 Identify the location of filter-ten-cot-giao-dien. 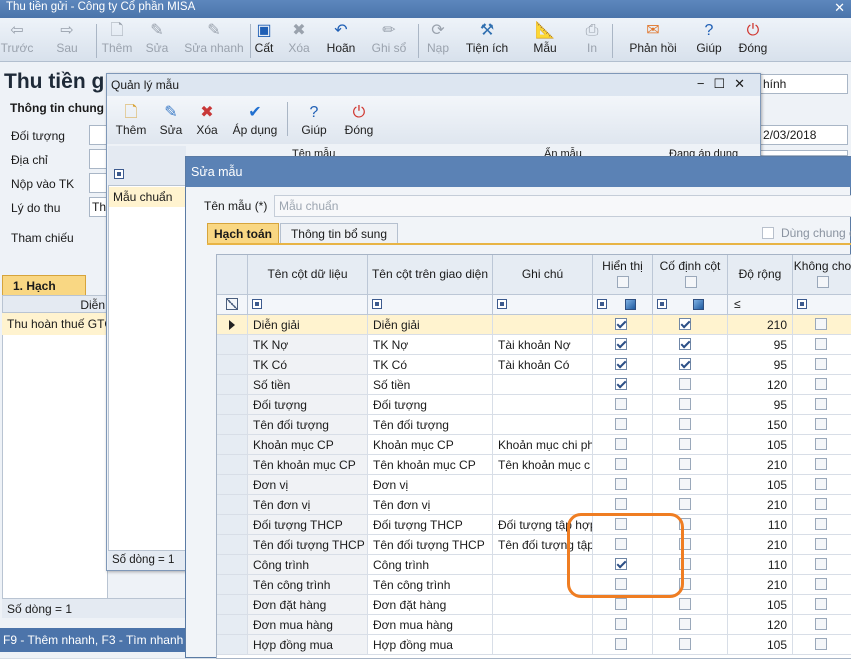
(430, 305).